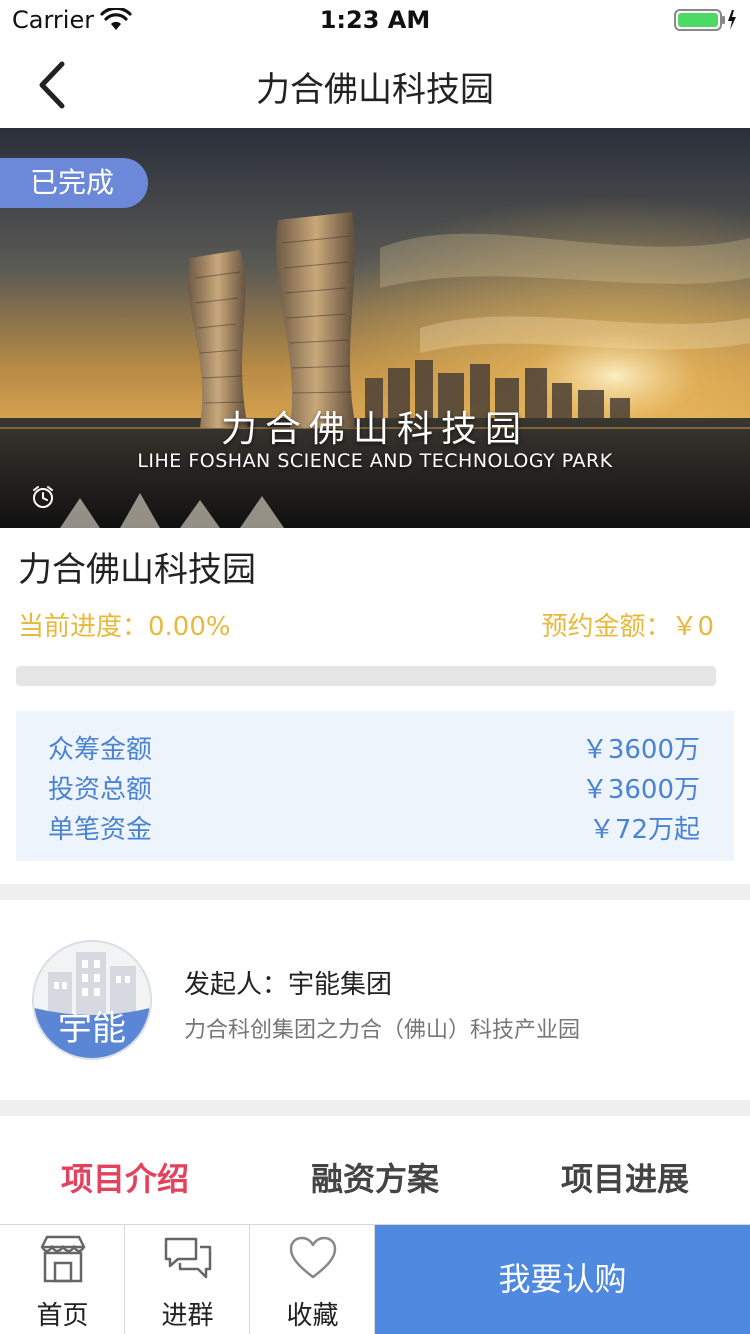 Image resolution: width=750 pixels, height=1334 pixels. I want to click on stat-value: ￥72万起, so click(644, 830).